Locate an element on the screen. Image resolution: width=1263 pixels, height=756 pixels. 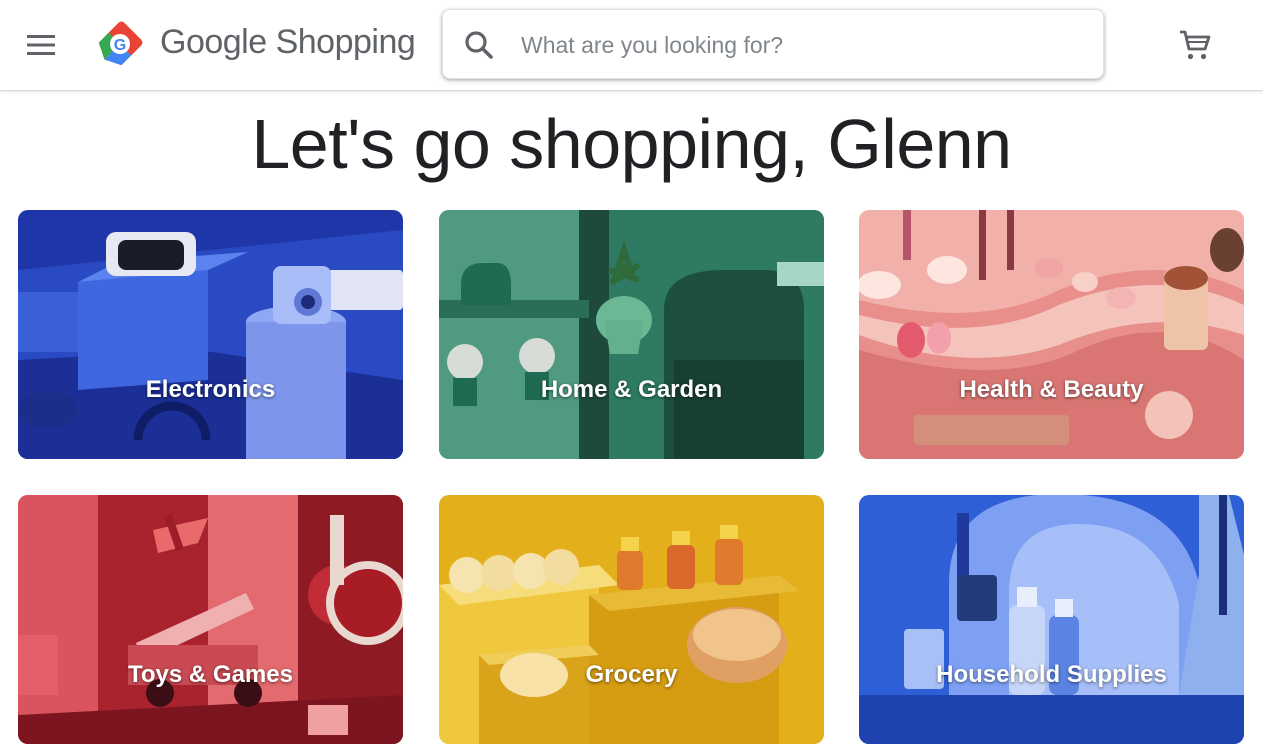
electronics-image is located at coordinates (210, 334).